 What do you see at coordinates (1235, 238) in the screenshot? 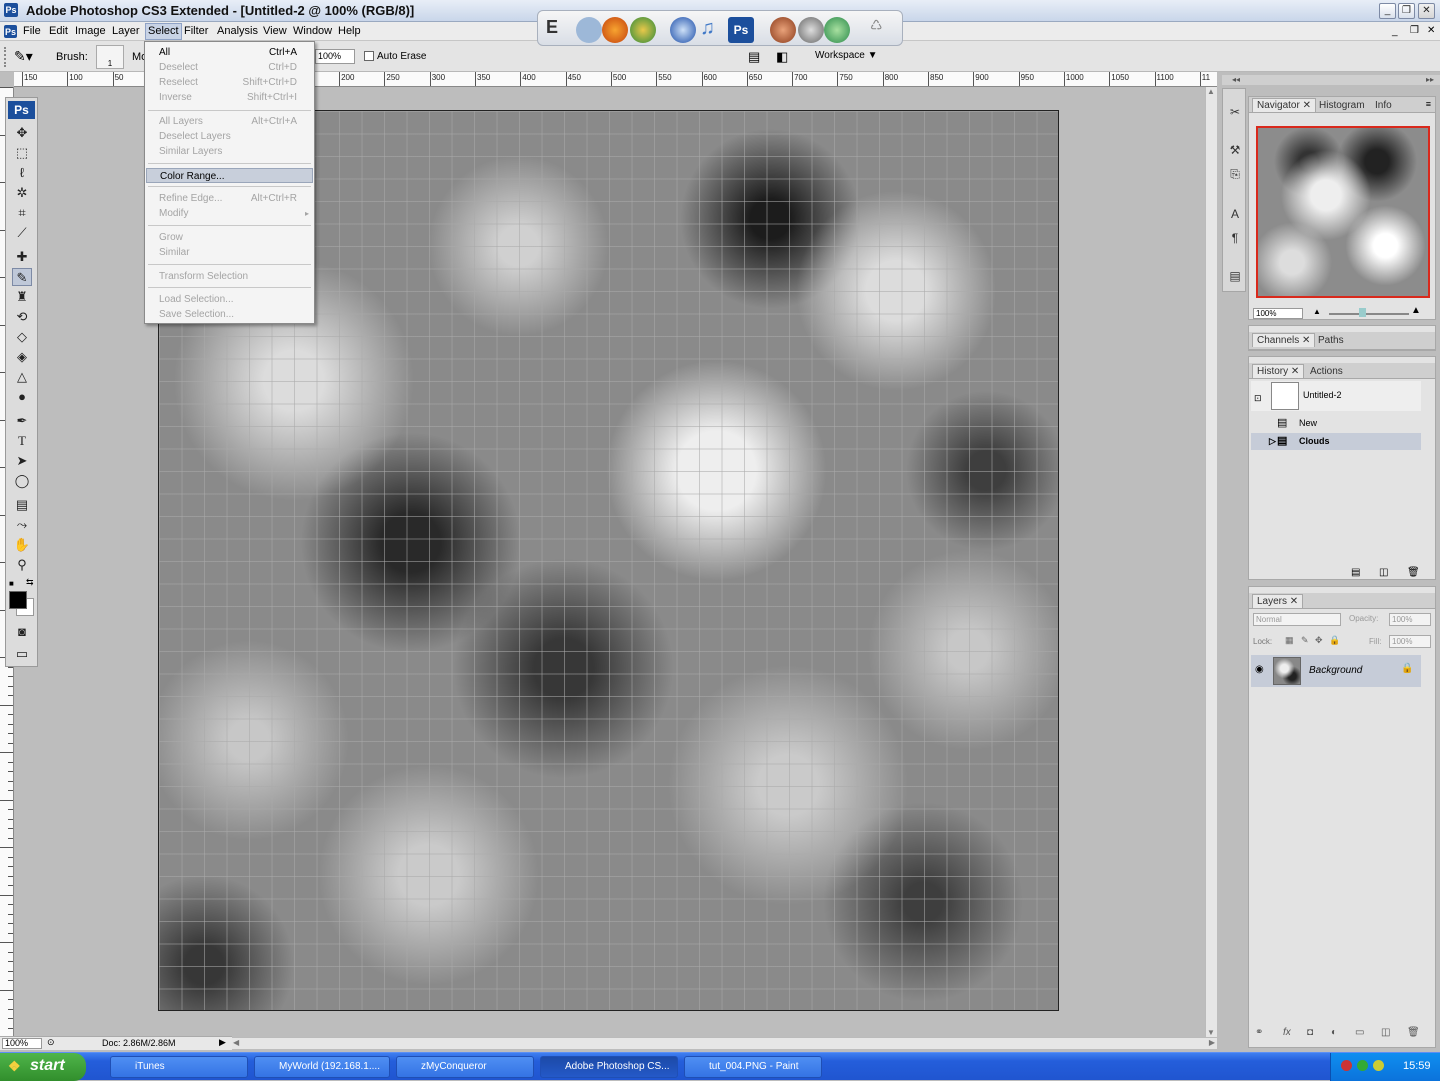
I see `paragraph-icon: ¶` at bounding box center [1235, 238].